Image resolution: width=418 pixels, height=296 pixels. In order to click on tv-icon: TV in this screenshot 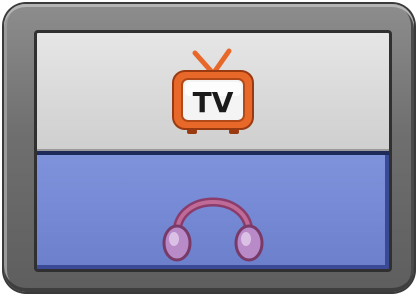, I will do `click(213, 91)`.